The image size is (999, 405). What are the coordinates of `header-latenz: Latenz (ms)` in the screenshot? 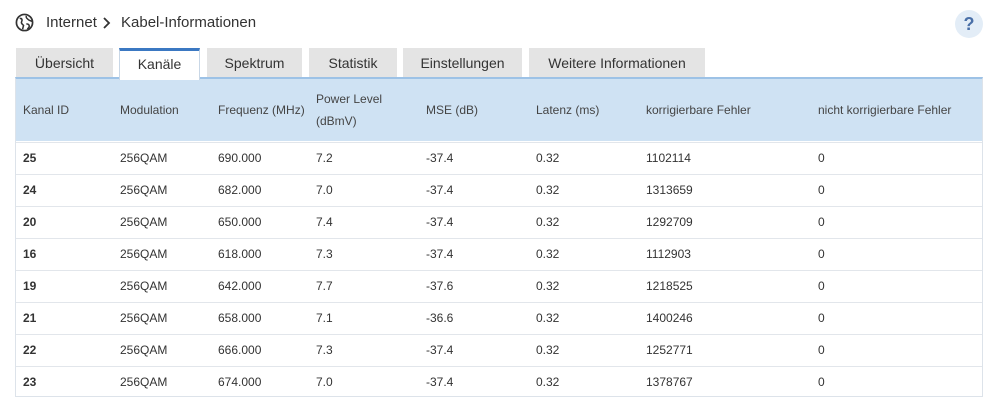 It's located at (568, 110).